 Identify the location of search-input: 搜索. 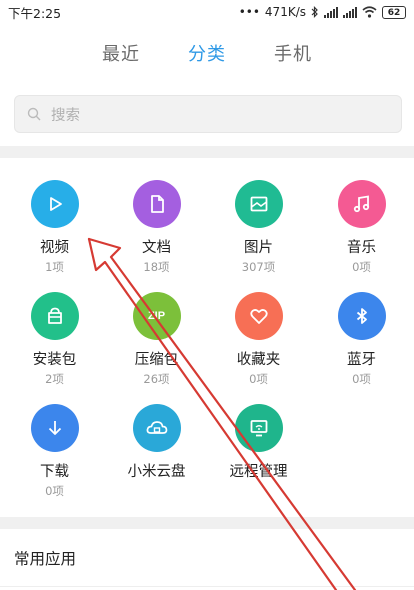
(208, 114).